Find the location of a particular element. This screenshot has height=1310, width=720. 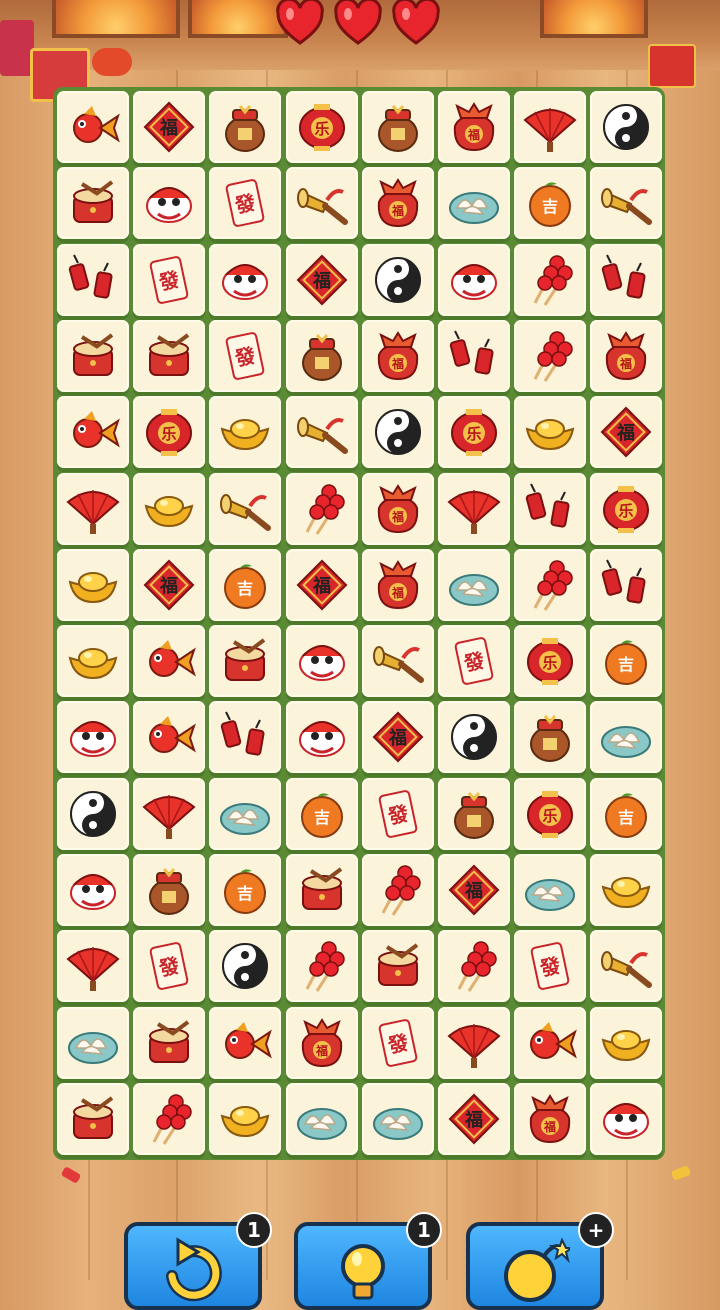

bomb-button: + is located at coordinates (540, 1261).